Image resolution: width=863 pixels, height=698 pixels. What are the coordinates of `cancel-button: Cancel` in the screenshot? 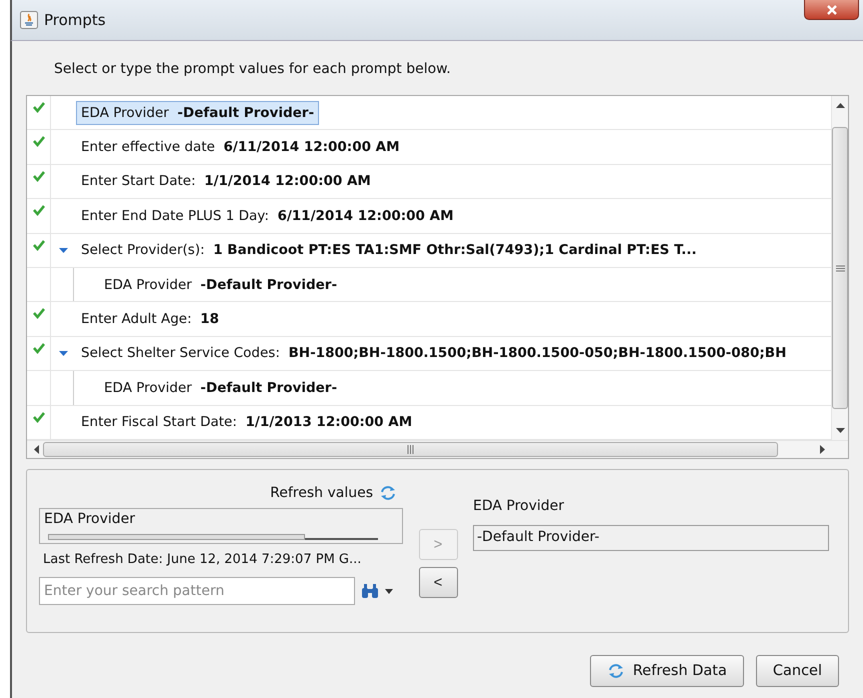 It's located at (797, 671).